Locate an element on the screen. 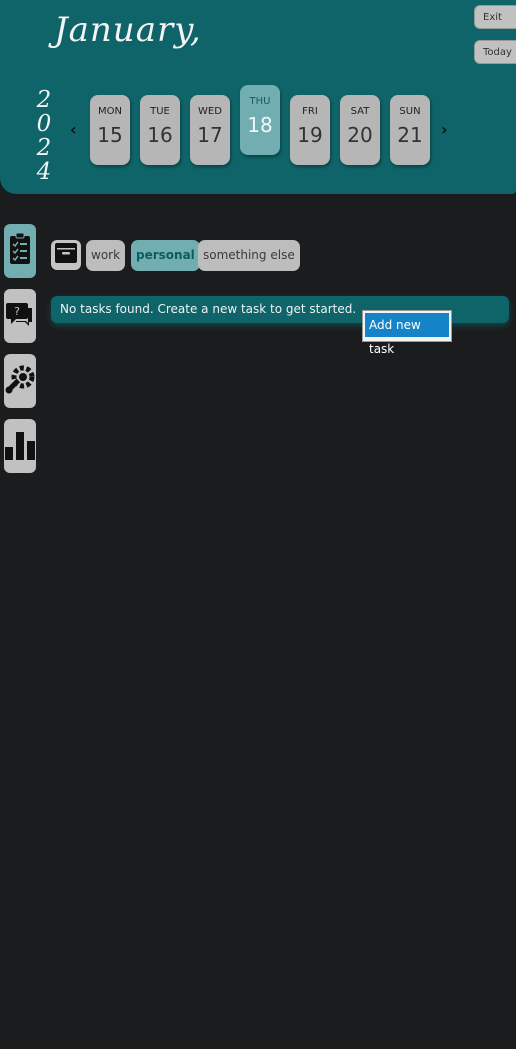  sidebar-item-stats is located at coordinates (20, 446).